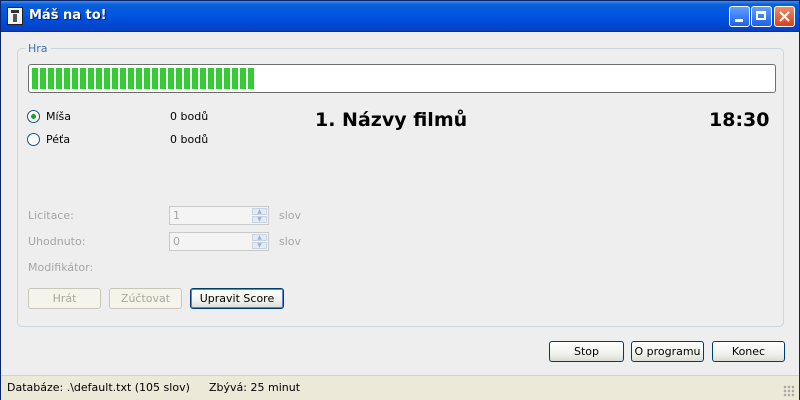 The height and width of the screenshot is (400, 800). I want to click on close-button, so click(784, 16).